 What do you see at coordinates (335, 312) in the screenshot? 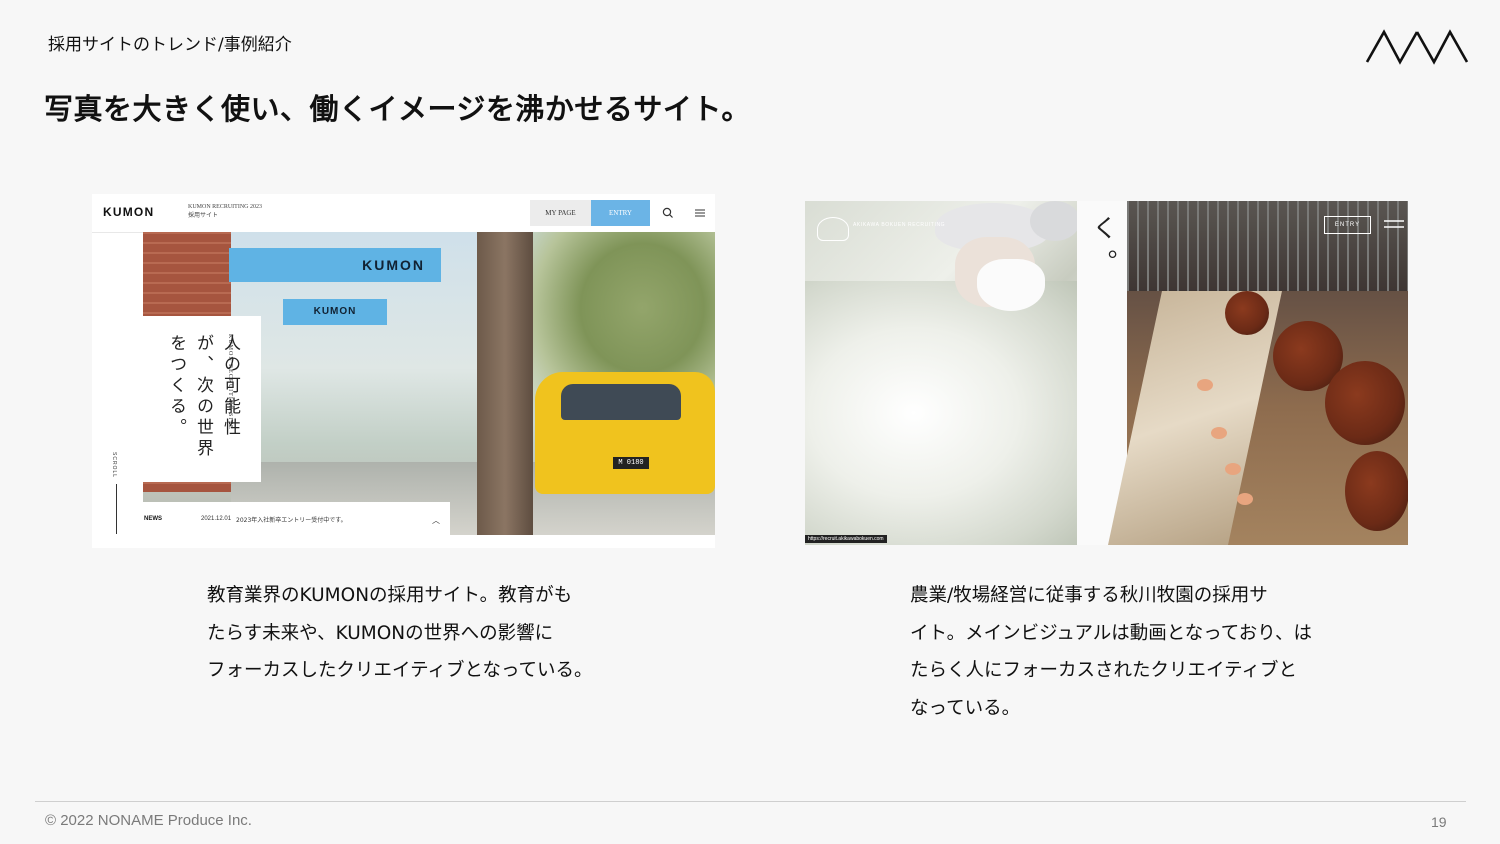
I see `kumon-small-sign: KUMON` at bounding box center [335, 312].